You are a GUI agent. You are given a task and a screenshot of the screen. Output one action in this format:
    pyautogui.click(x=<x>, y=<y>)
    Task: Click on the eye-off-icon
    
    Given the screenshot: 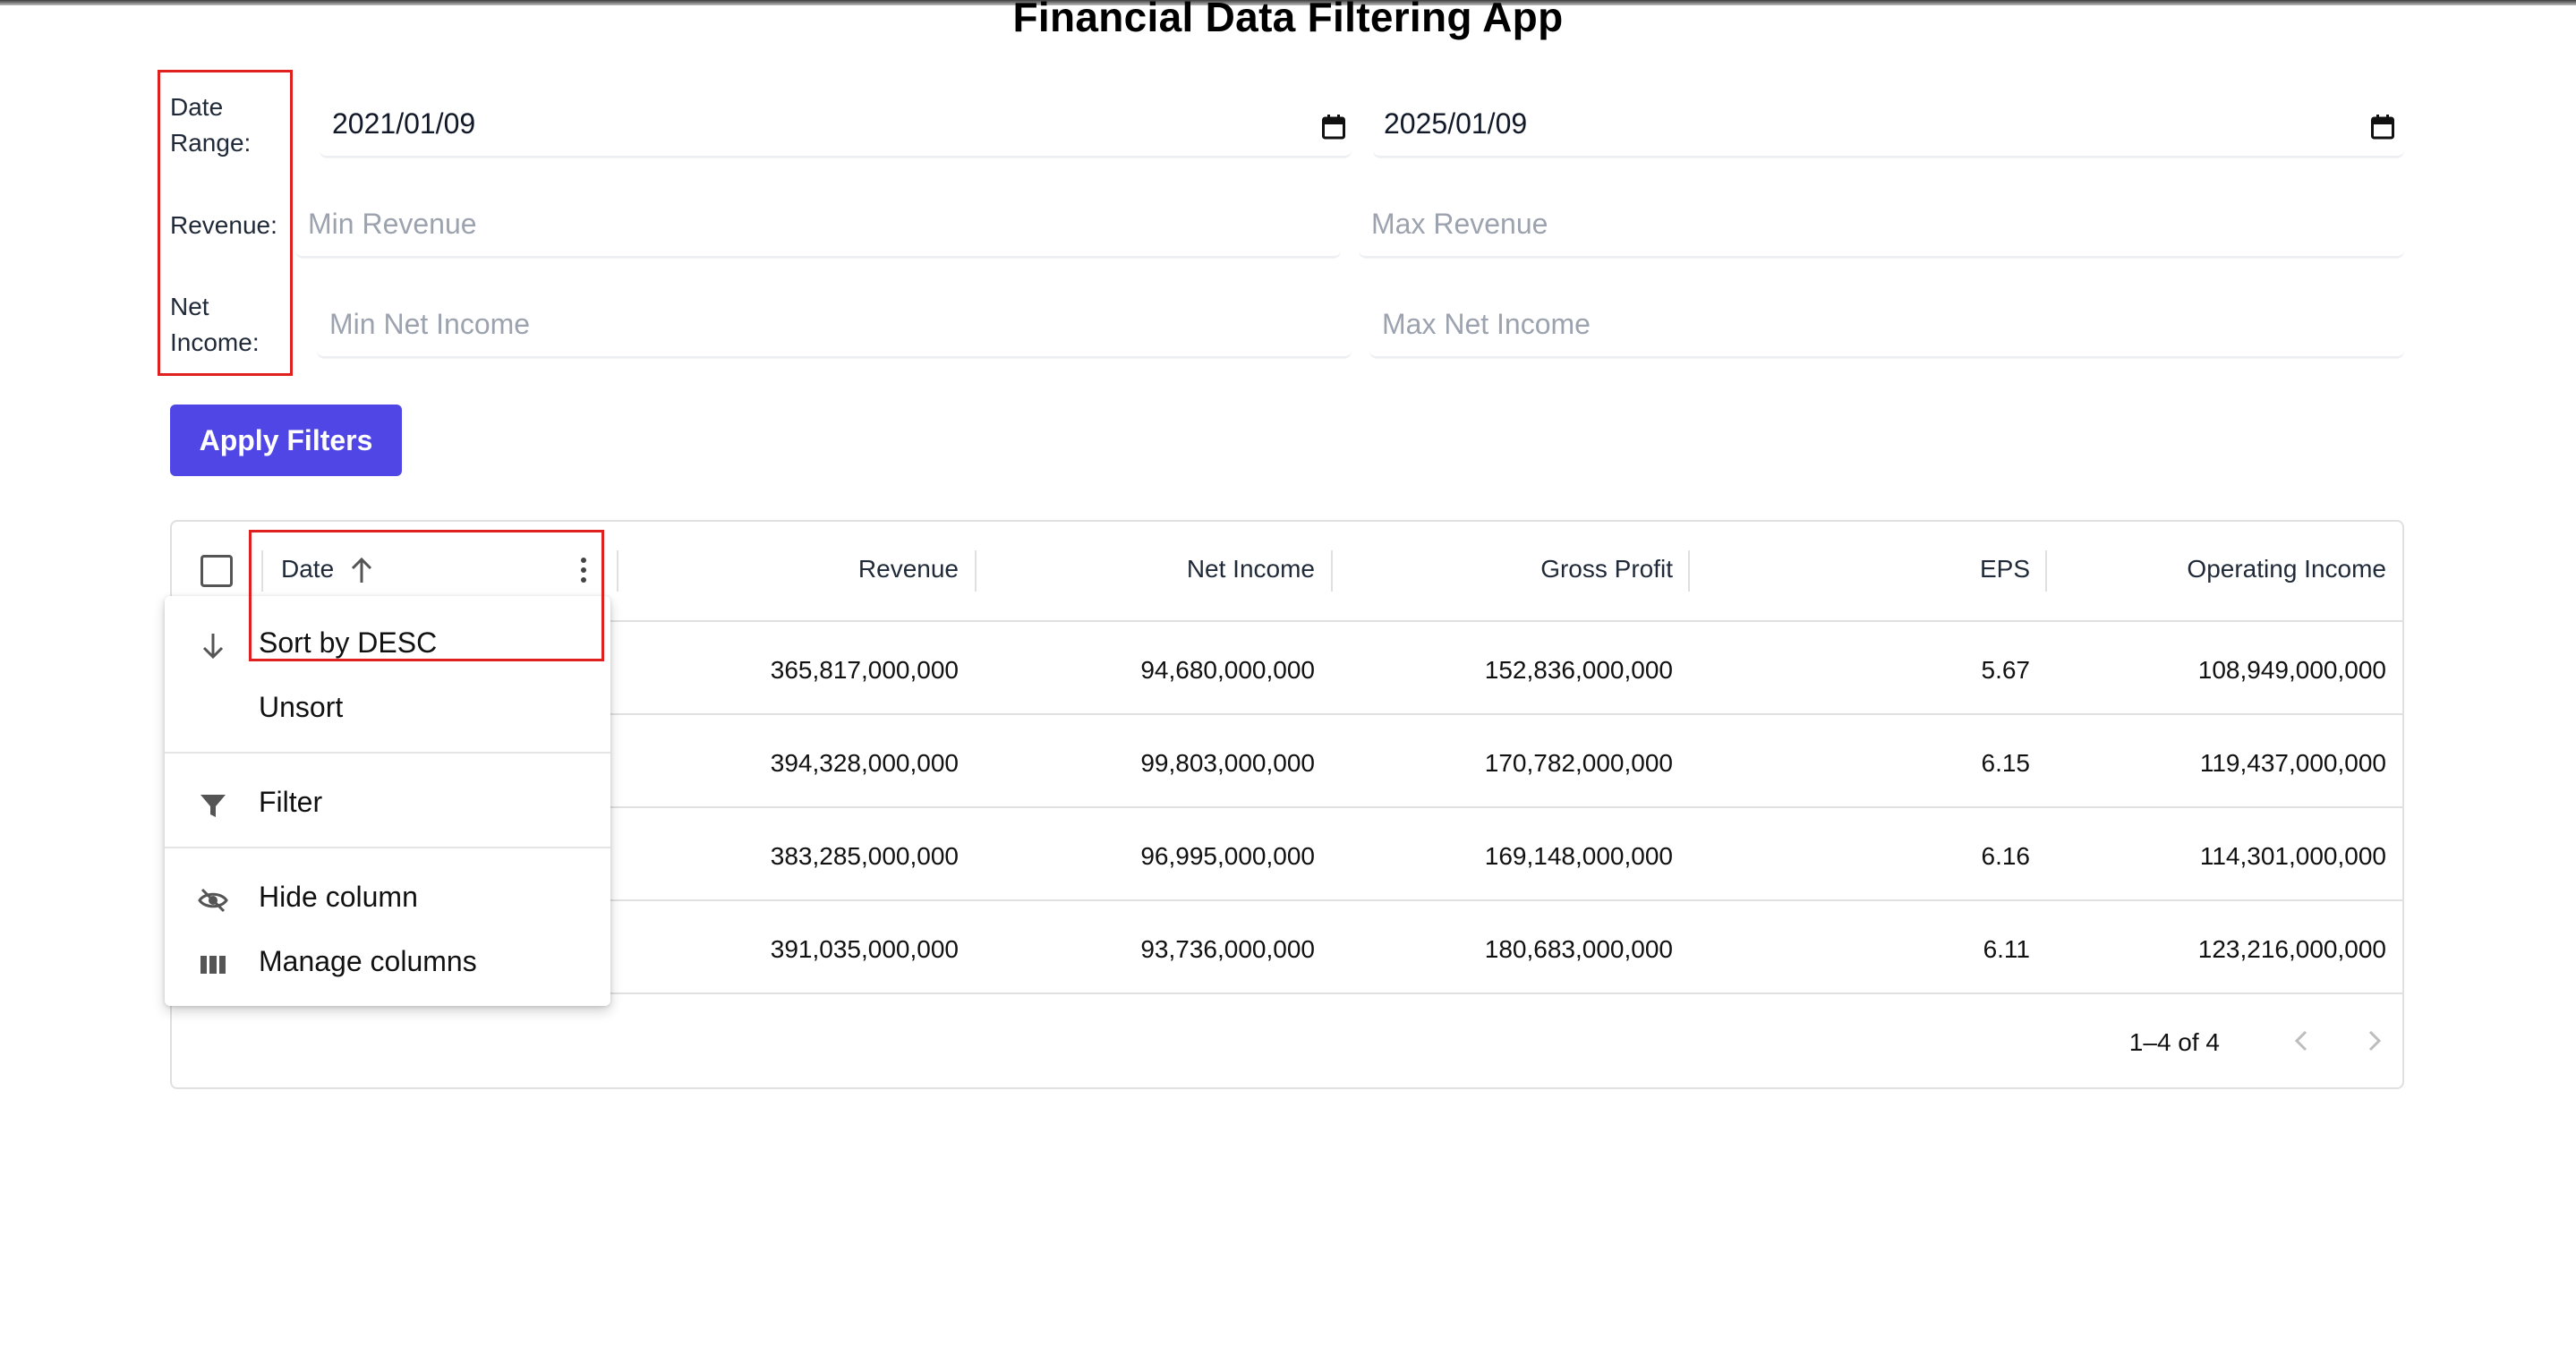 What is the action you would take?
    pyautogui.click(x=213, y=901)
    